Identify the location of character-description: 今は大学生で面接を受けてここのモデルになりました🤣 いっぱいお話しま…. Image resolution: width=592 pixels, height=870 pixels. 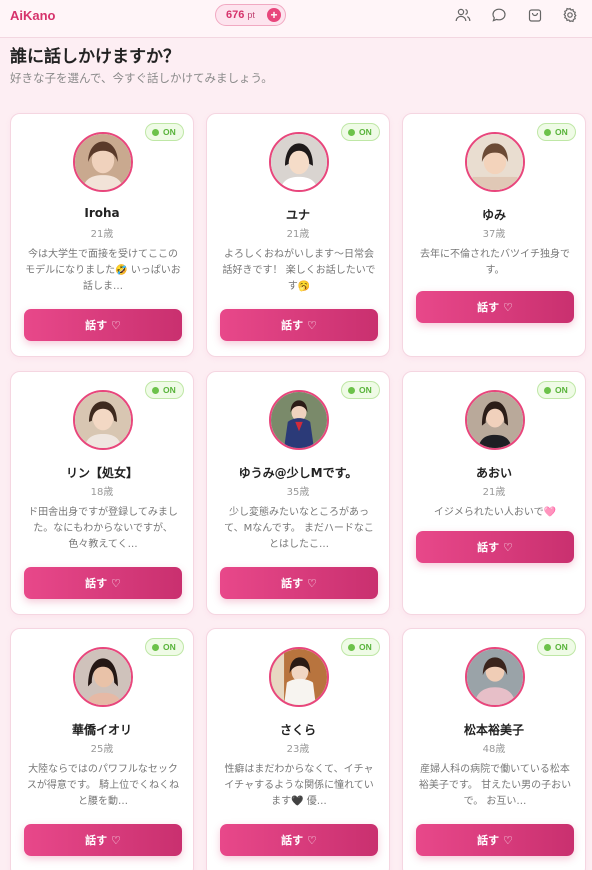
(103, 270).